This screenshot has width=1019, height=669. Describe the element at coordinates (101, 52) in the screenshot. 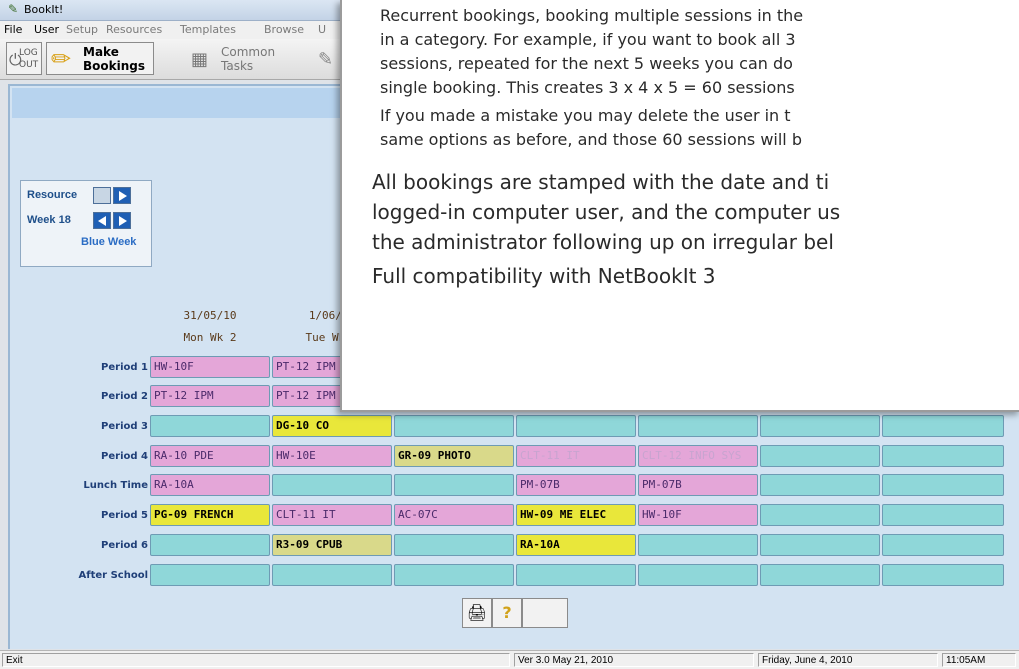

I see `make-bookings-line1: Make` at that location.